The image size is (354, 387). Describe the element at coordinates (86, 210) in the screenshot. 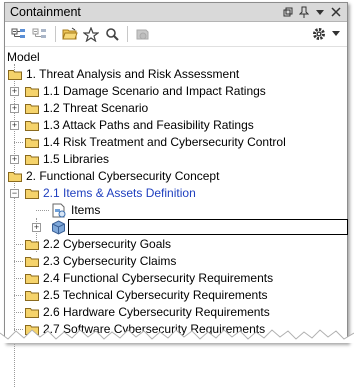

I see `tree-node-label: Items` at that location.